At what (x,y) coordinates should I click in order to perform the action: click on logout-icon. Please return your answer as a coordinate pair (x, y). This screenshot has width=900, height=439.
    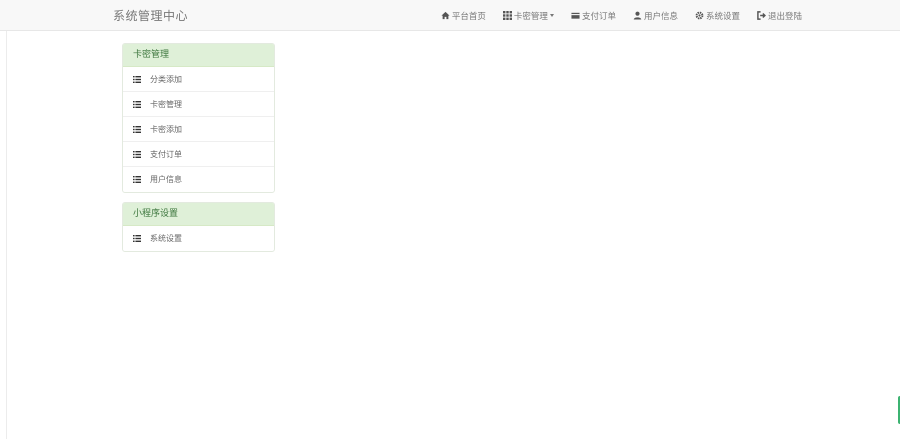
    Looking at the image, I should click on (761, 15).